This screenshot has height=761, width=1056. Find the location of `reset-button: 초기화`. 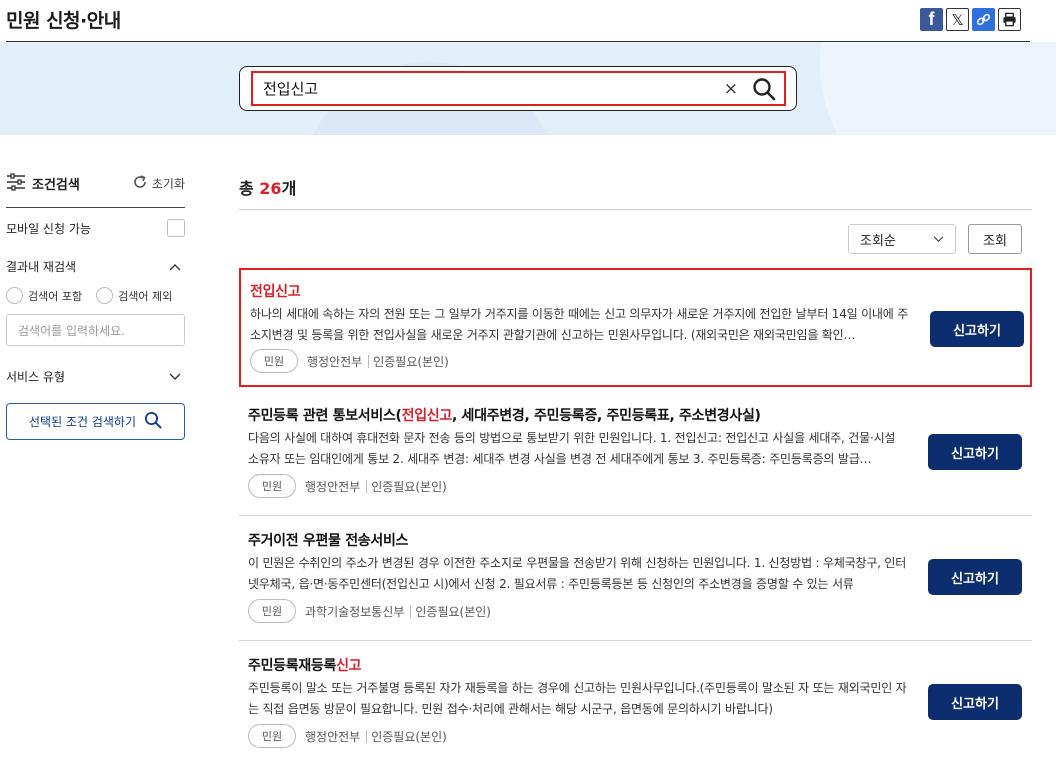

reset-button: 초기화 is located at coordinates (158, 183).